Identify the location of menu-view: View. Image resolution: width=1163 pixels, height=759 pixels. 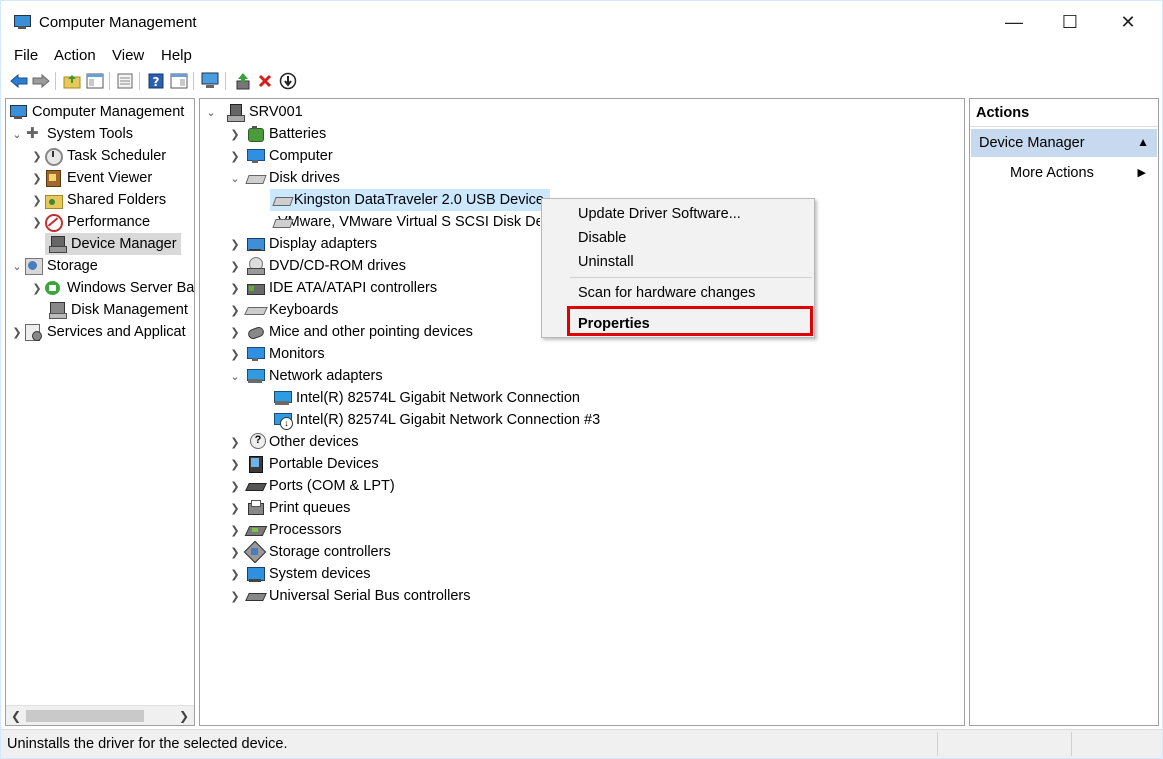
(128, 55).